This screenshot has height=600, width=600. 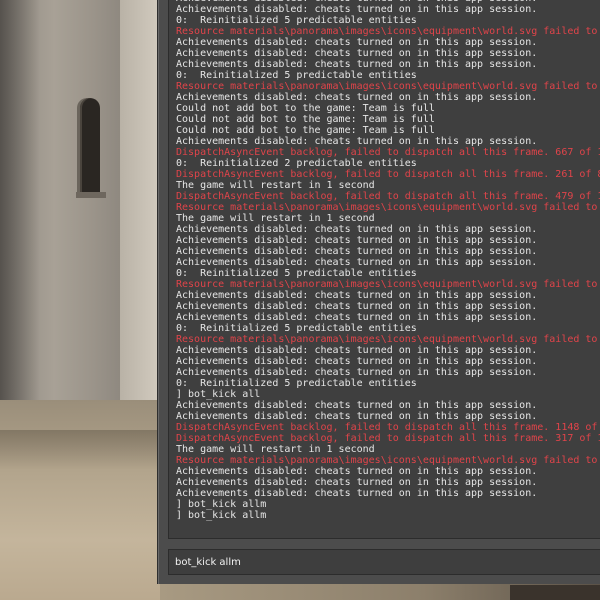 I want to click on console-input-box, so click(x=384, y=562).